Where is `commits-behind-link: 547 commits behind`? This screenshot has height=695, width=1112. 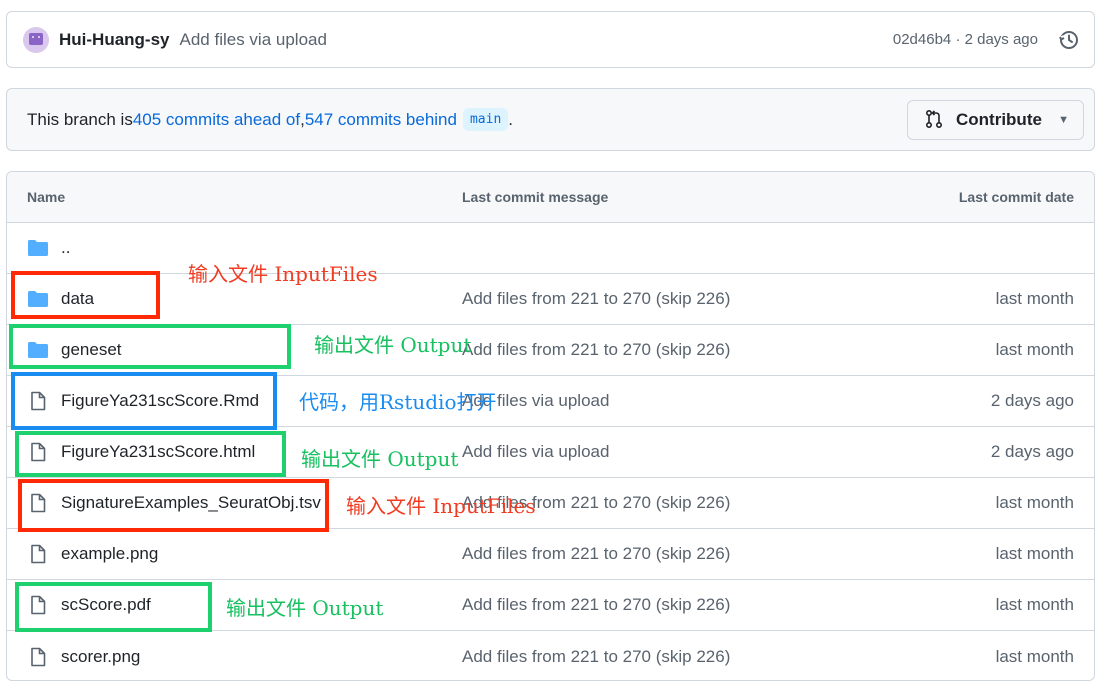 commits-behind-link: 547 commits behind is located at coordinates (381, 120).